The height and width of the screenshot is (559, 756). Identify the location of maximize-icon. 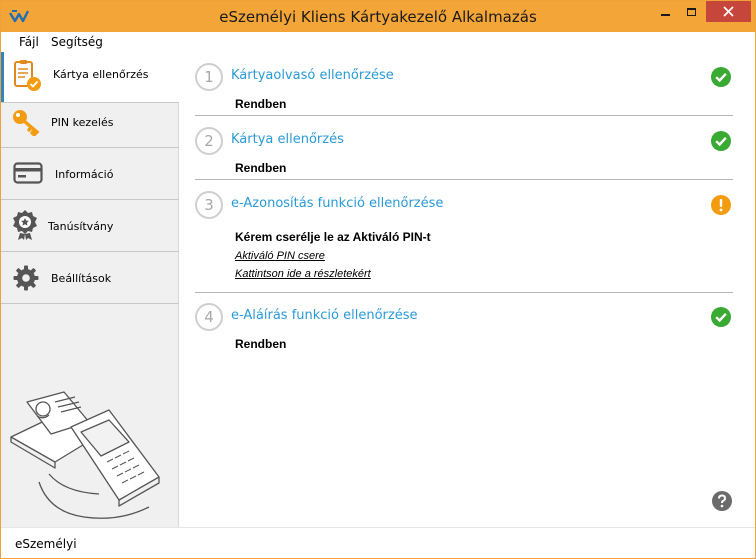
(691, 11).